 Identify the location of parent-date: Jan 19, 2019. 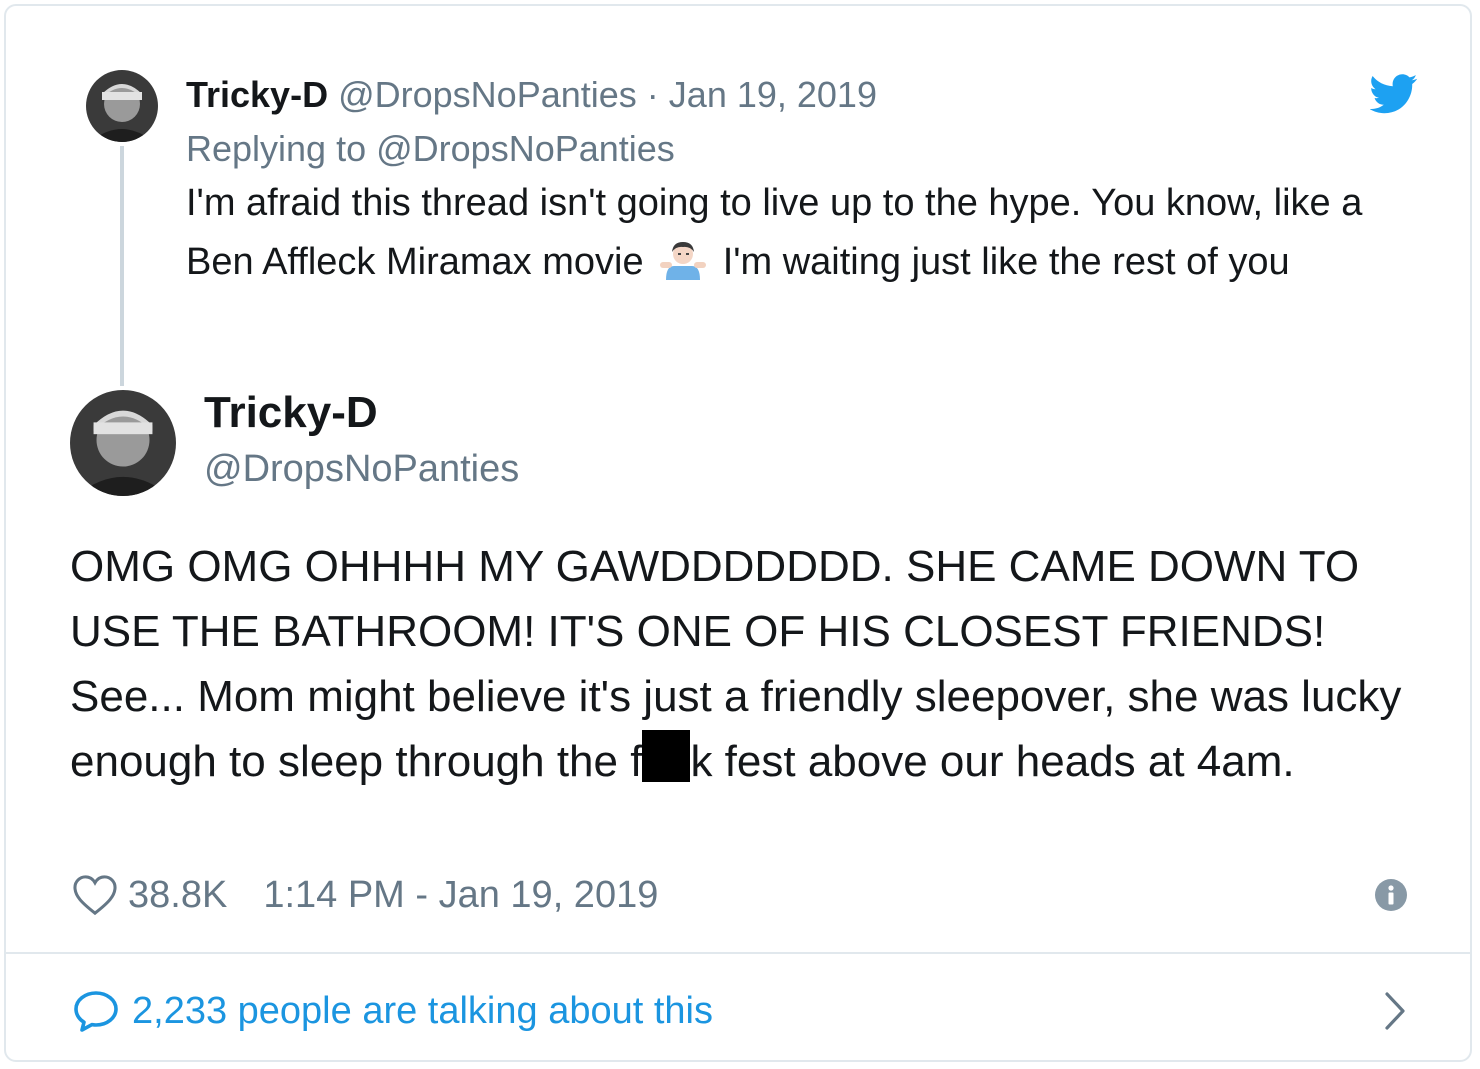
(773, 94).